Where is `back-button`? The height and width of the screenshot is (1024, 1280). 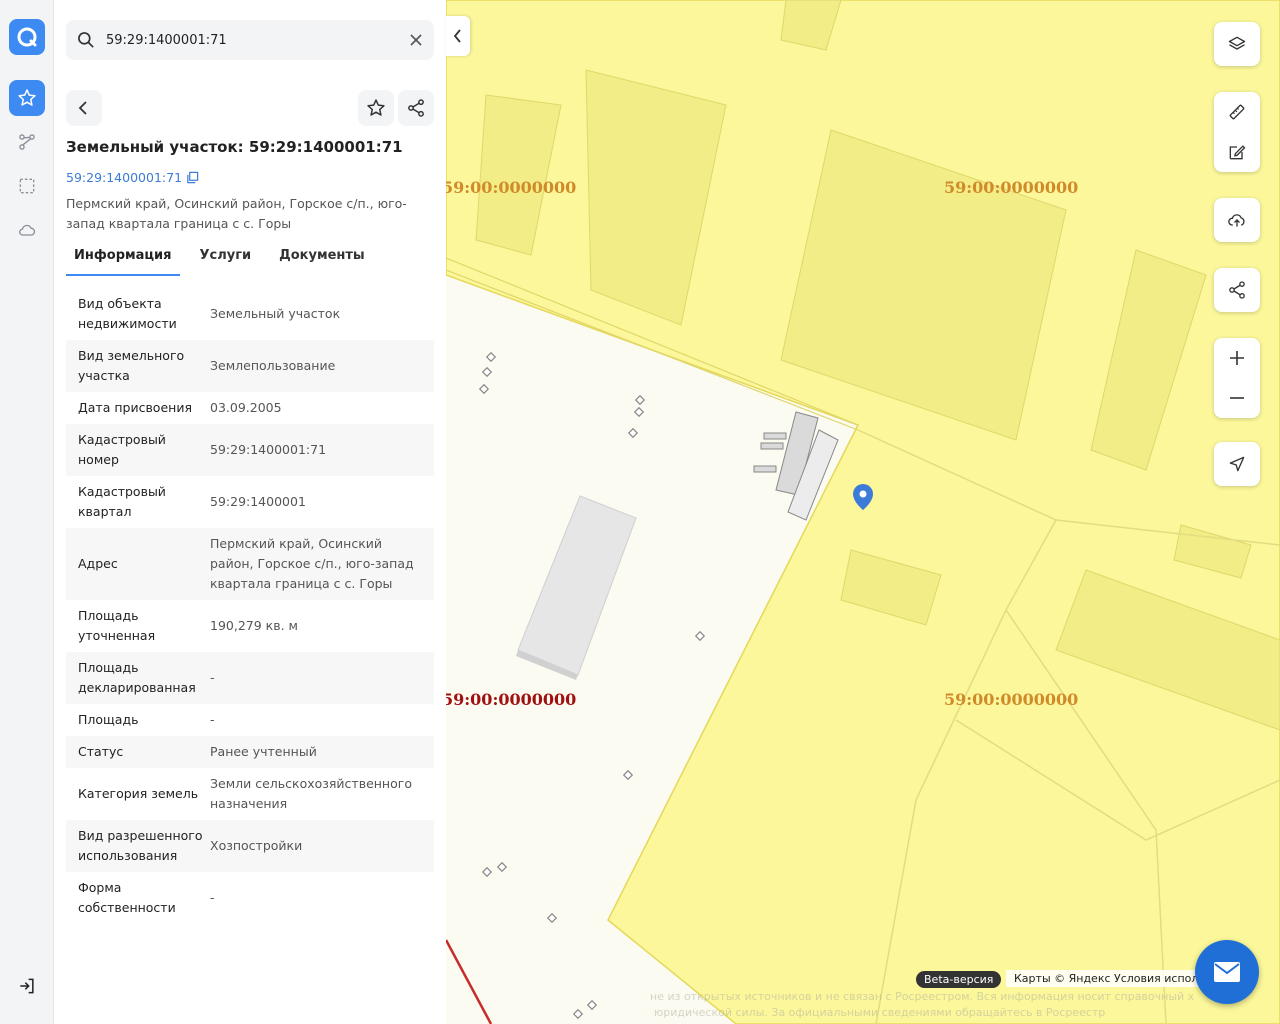 back-button is located at coordinates (84, 108).